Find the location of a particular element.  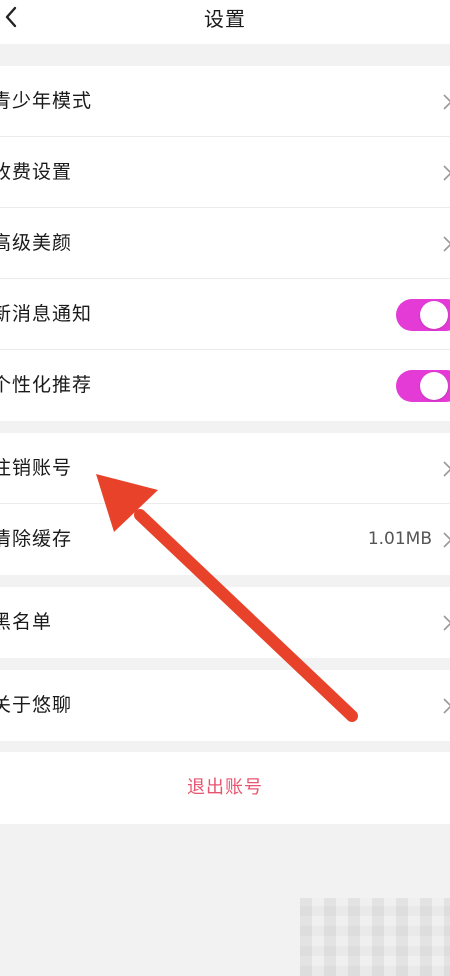

settings-section-account: 注销账号 清除缓存 1.01MB is located at coordinates (225, 504).